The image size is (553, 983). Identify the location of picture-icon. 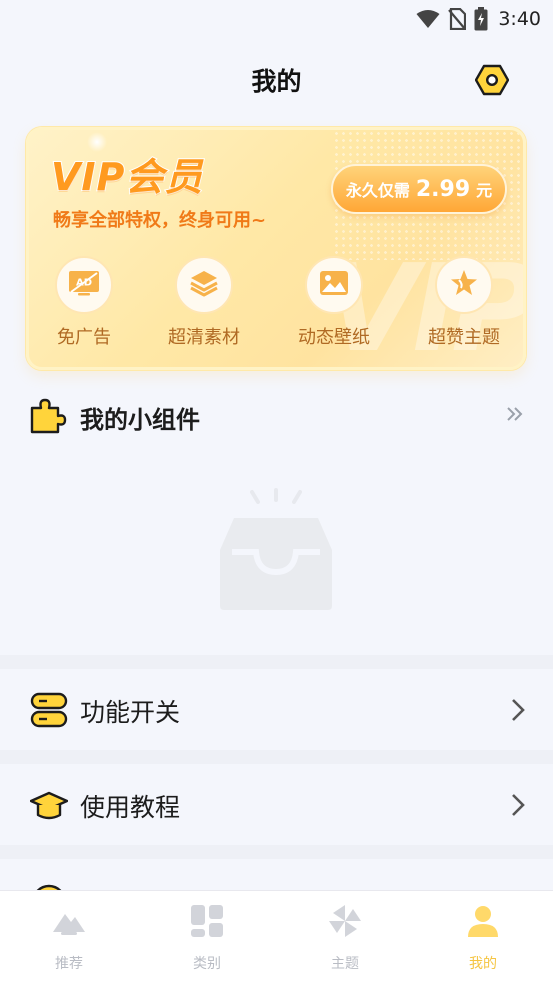
(334, 285).